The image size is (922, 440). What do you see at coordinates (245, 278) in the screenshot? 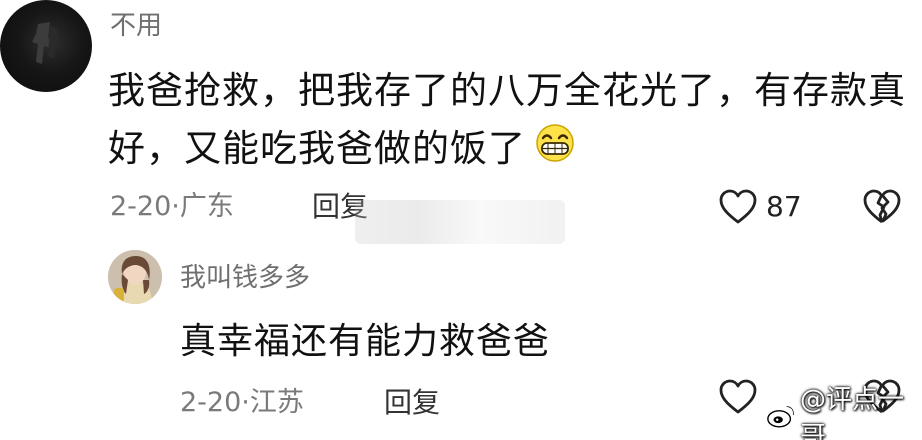
I see `reply-username: 我叫钱多多` at bounding box center [245, 278].